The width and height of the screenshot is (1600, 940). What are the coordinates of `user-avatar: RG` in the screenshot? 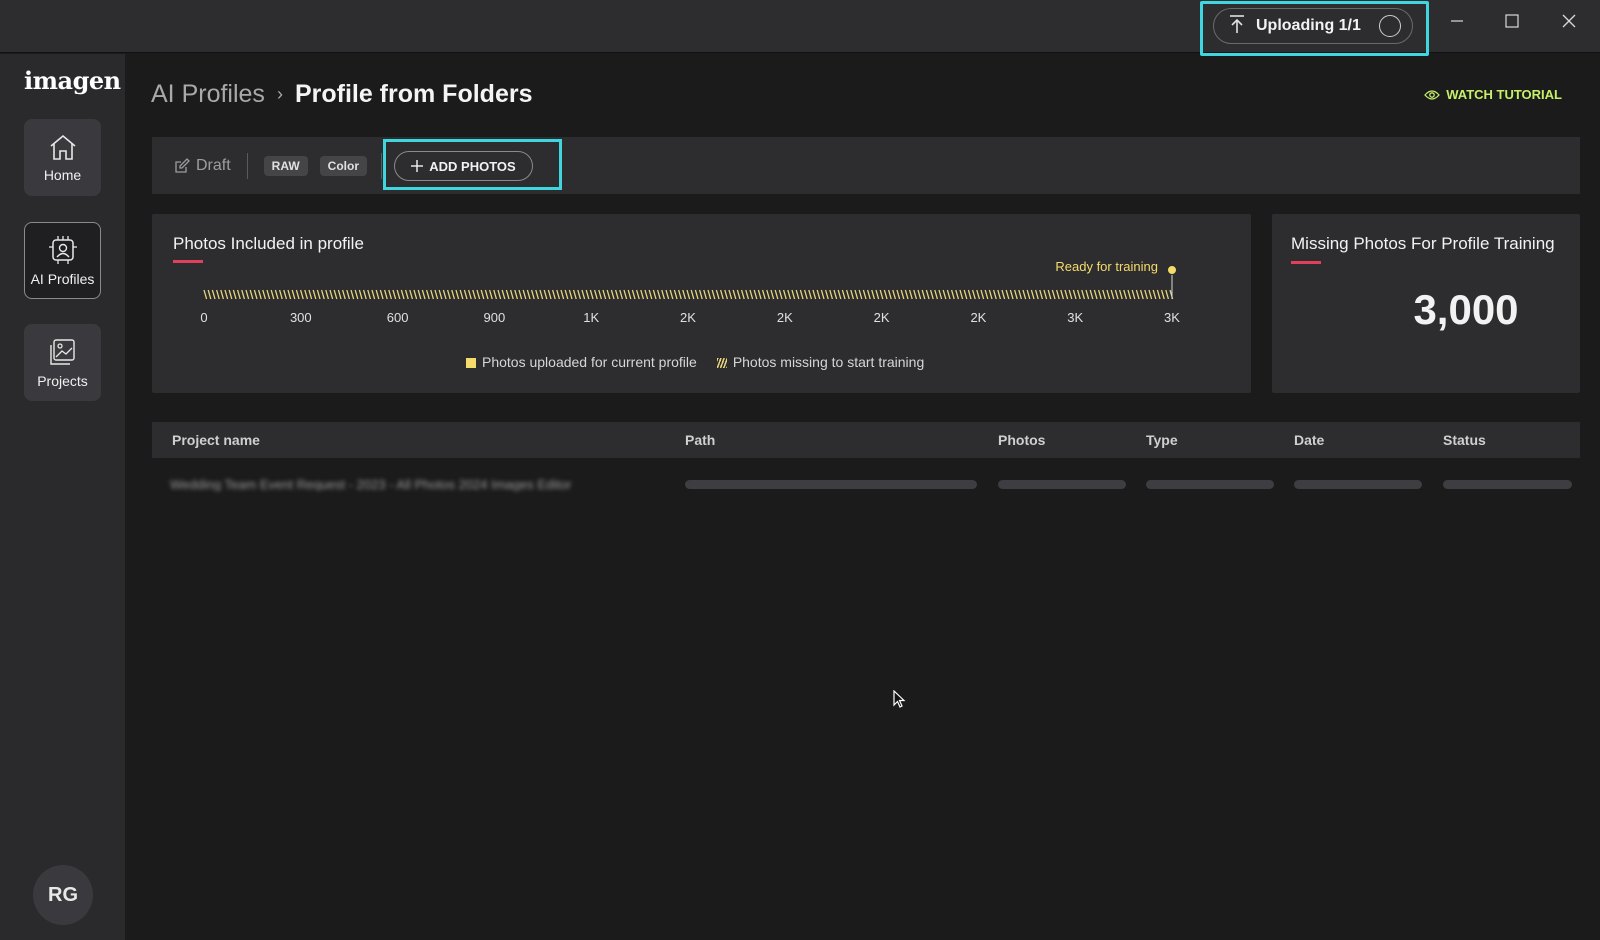 It's located at (63, 895).